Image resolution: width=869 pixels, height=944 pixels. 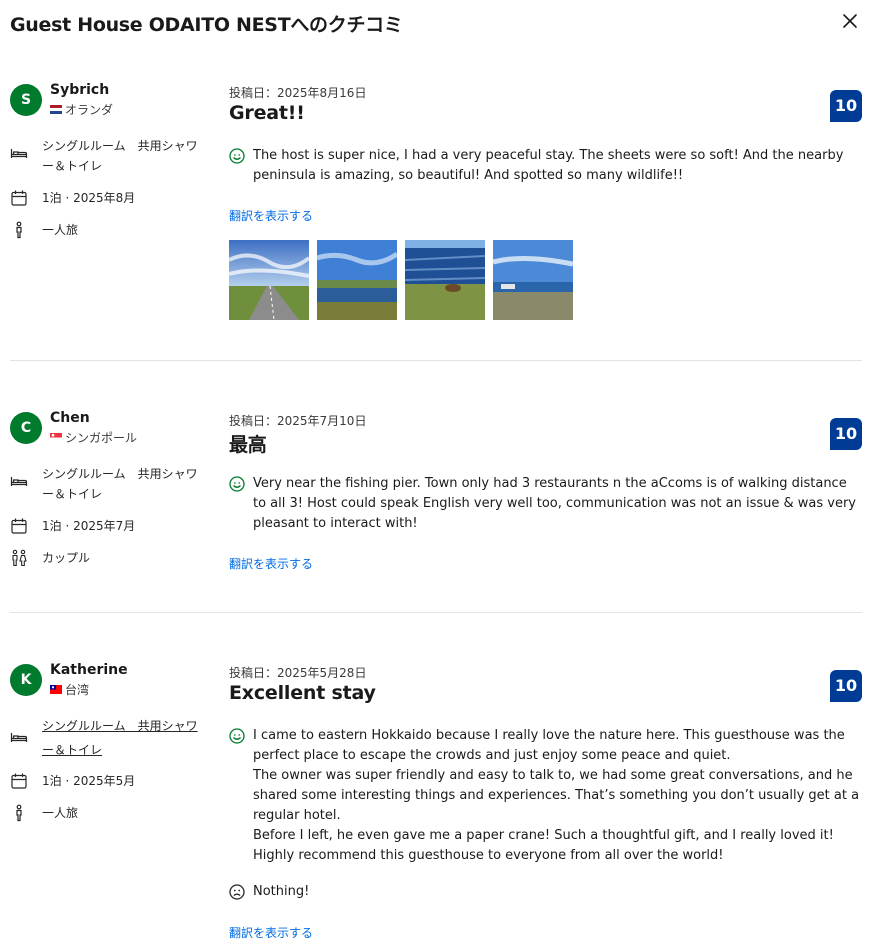 I want to click on negative-text: Nothing!, so click(x=281, y=891).